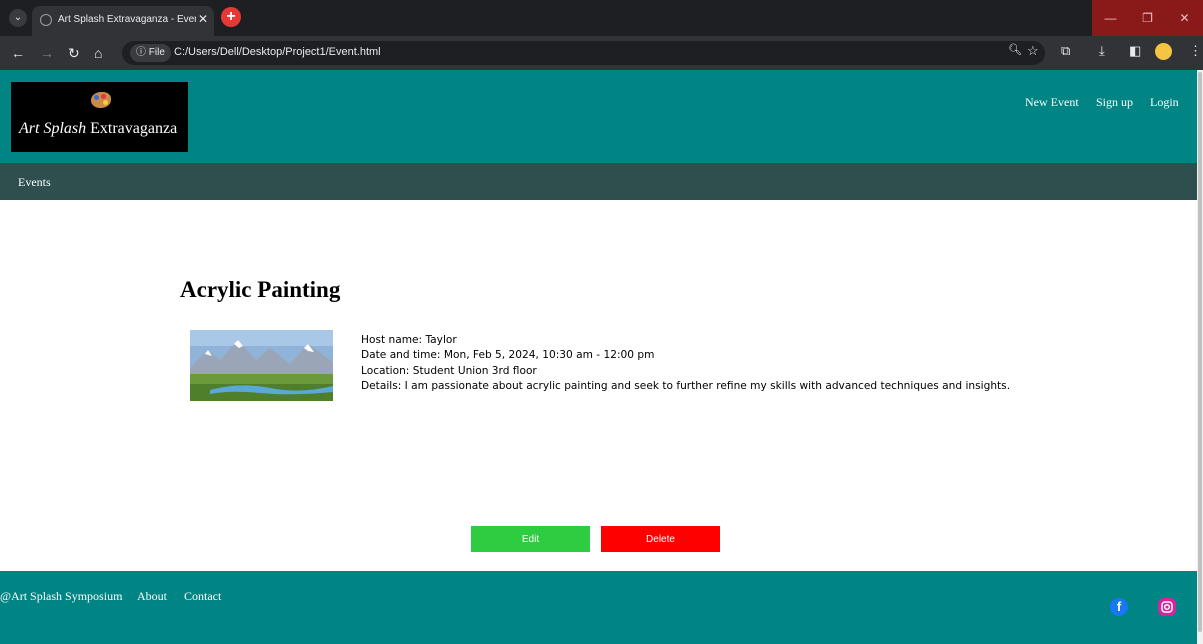 The height and width of the screenshot is (644, 1203). Describe the element at coordinates (409, 340) in the screenshot. I see `event-host: Host name: Taylor` at that location.